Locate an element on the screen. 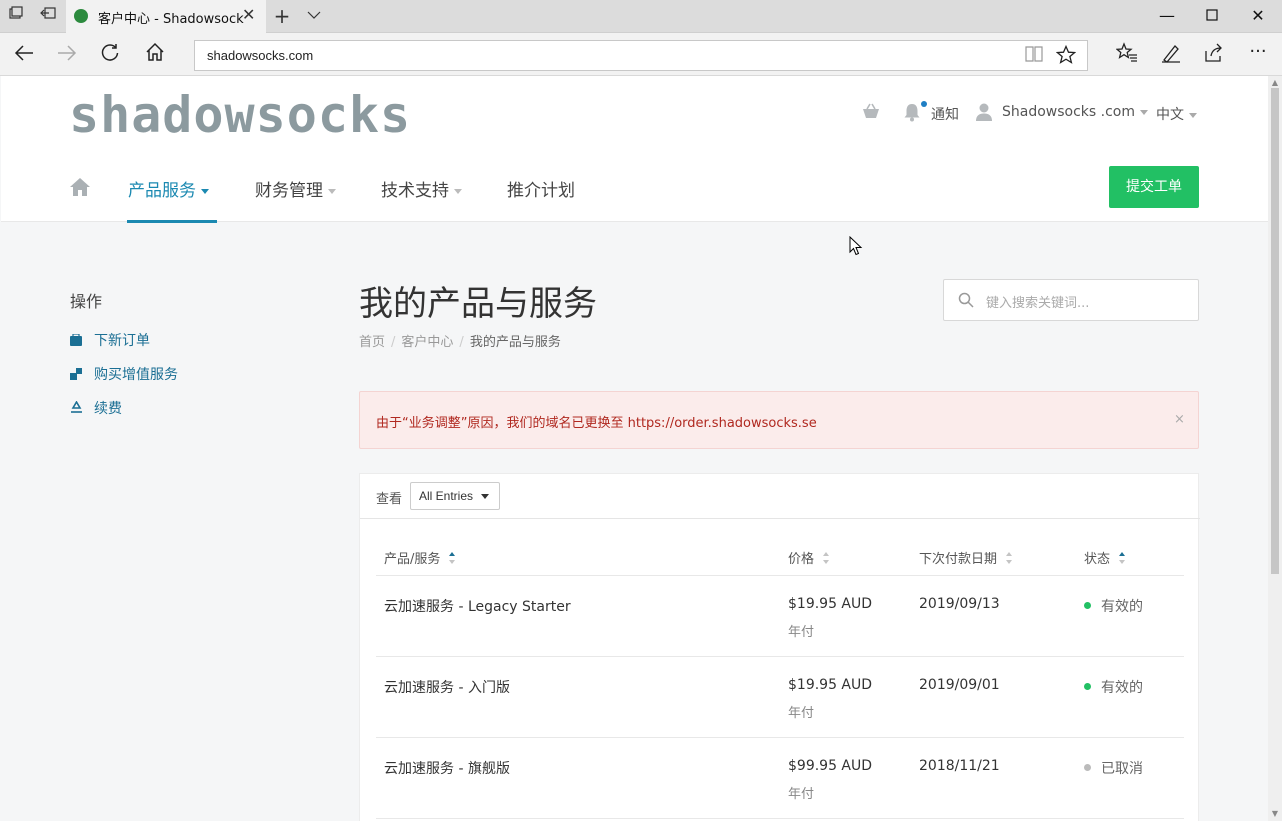  address-bar: shadowsocks.com is located at coordinates (641, 55).